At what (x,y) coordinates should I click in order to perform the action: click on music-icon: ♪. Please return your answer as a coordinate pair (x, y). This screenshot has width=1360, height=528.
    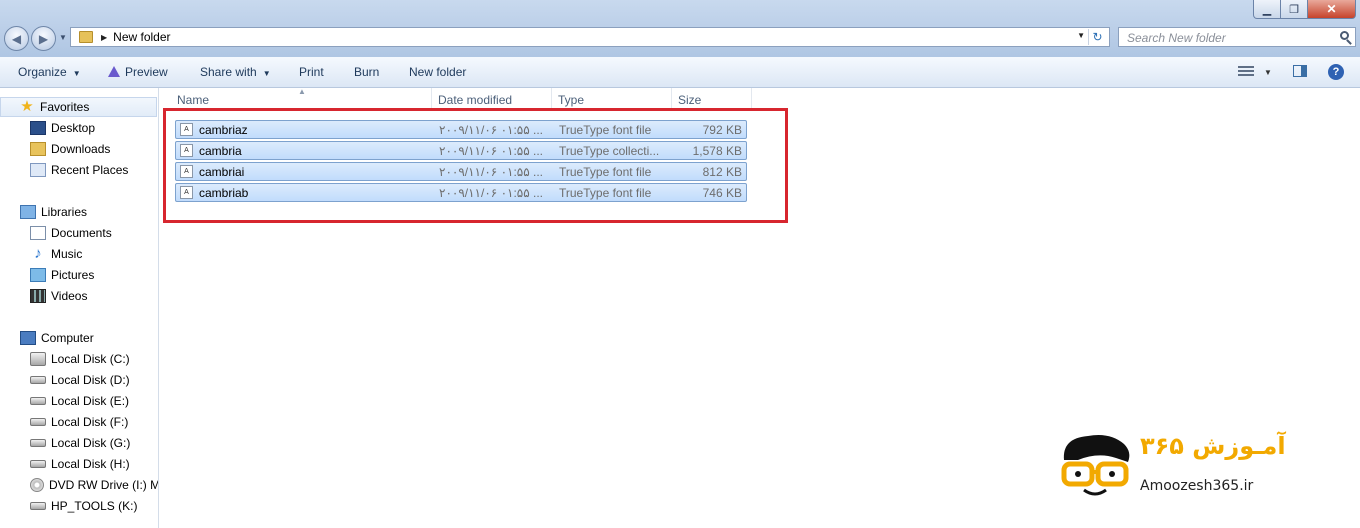
    Looking at the image, I should click on (38, 253).